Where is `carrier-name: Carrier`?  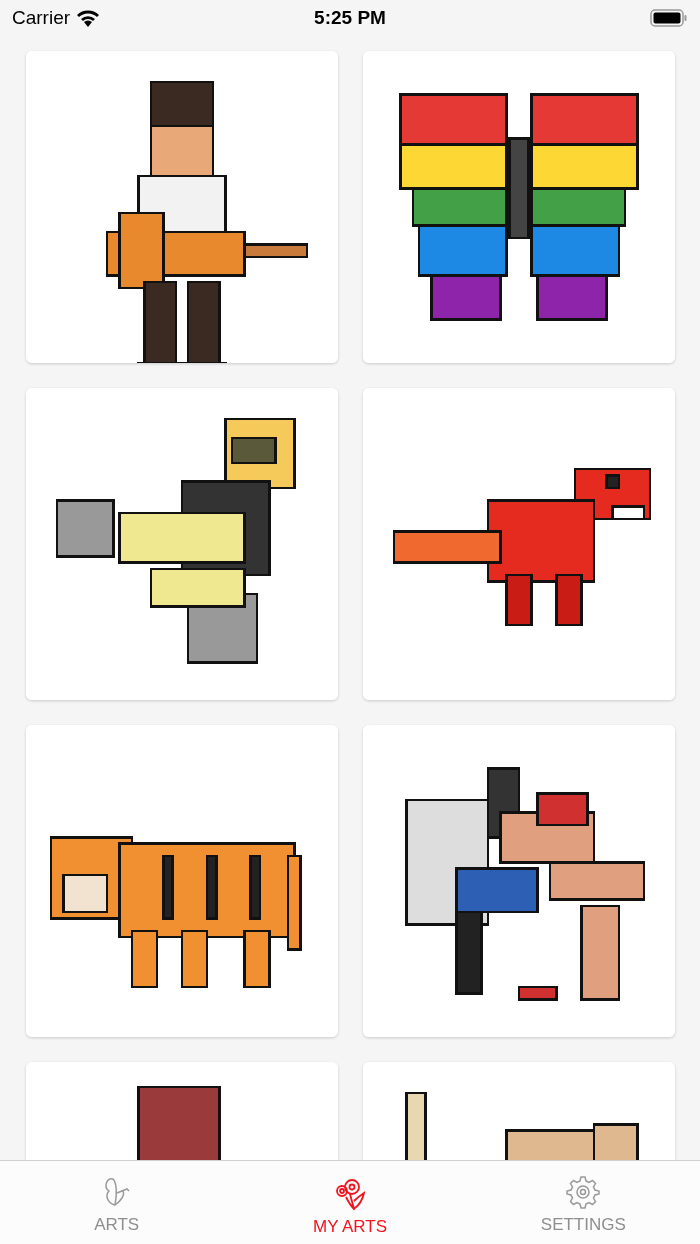 carrier-name: Carrier is located at coordinates (41, 18).